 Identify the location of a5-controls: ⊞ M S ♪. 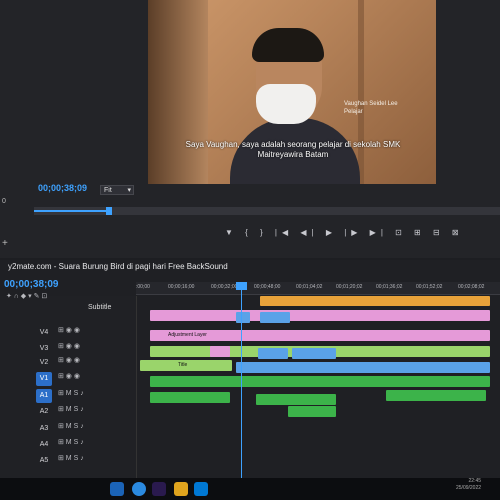
(71, 458).